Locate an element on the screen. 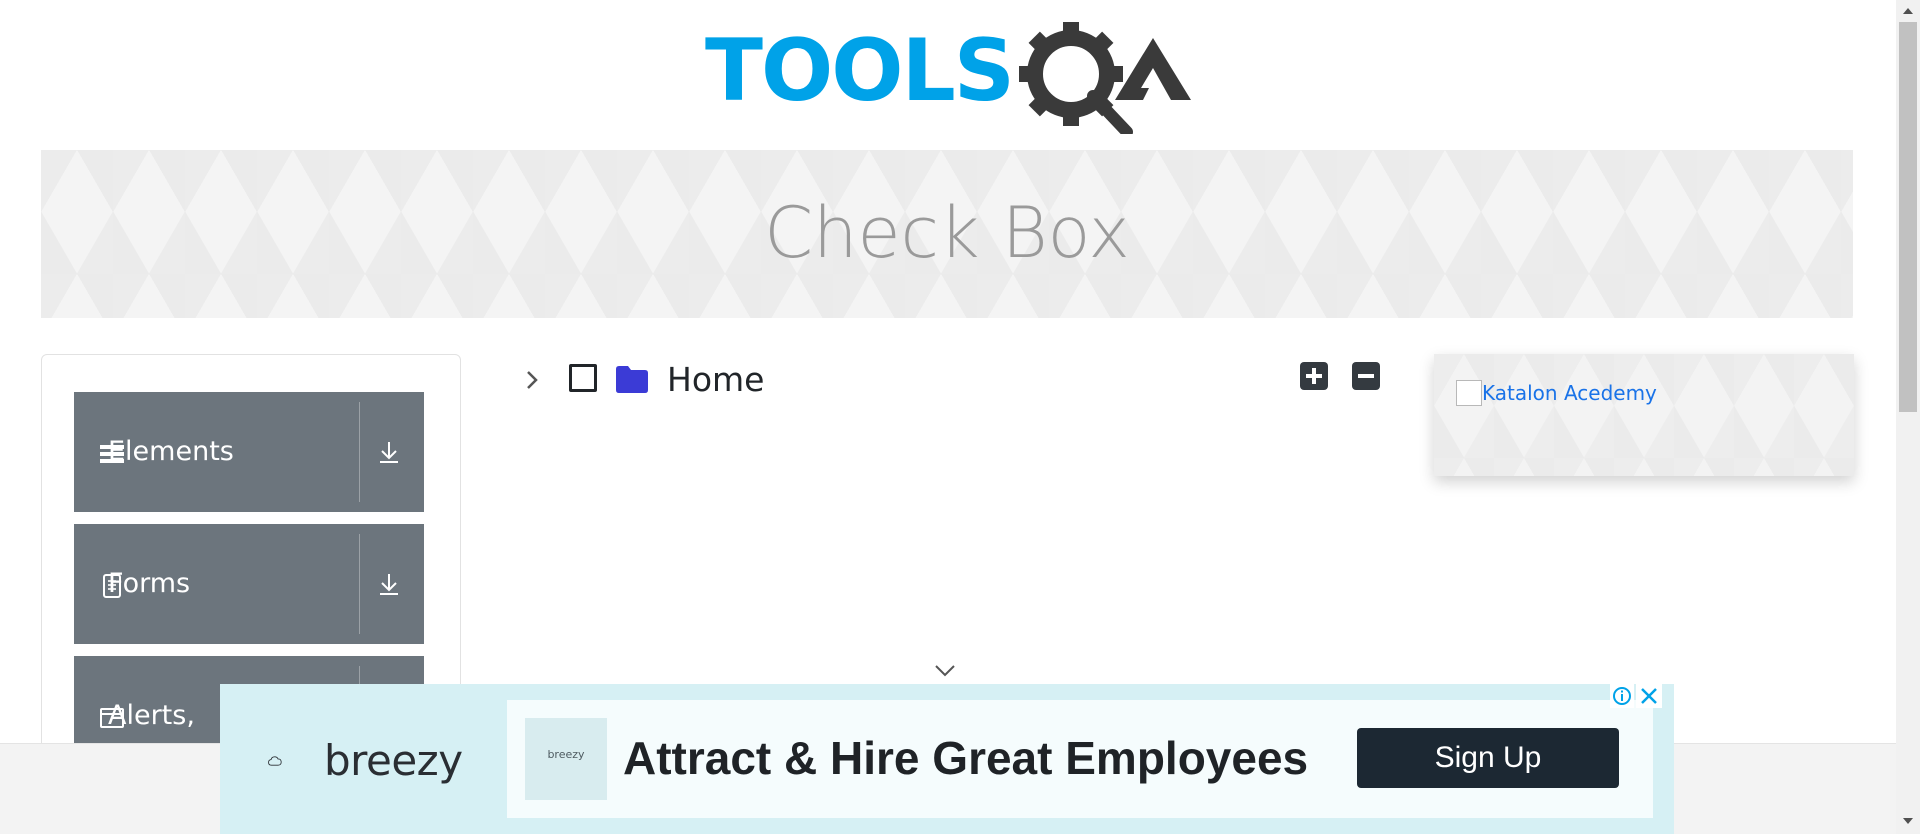 This screenshot has height=834, width=1920. scrollbar-thumb is located at coordinates (1908, 217).